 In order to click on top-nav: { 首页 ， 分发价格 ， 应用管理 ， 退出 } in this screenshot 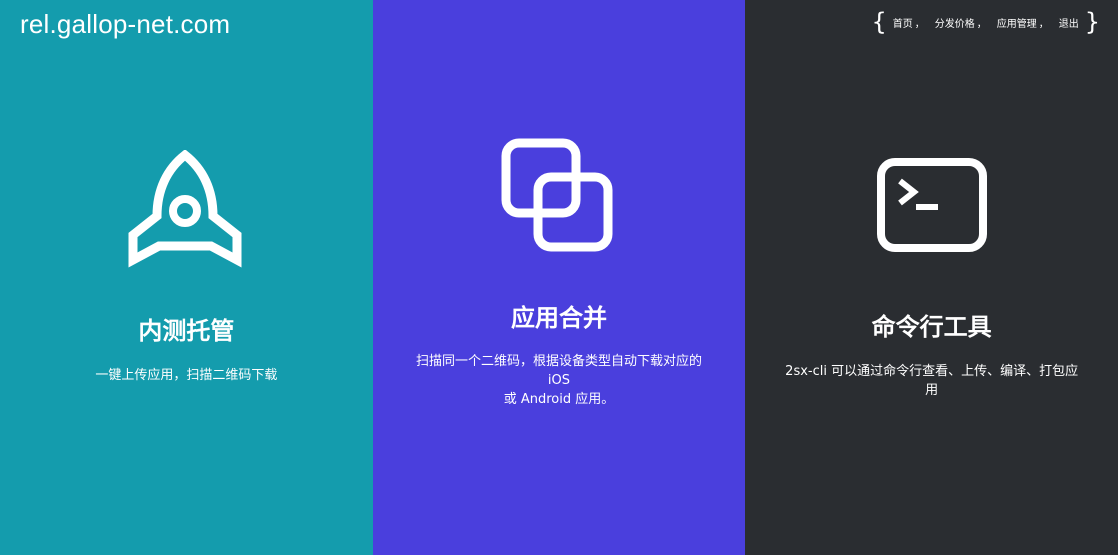, I will do `click(985, 22)`.